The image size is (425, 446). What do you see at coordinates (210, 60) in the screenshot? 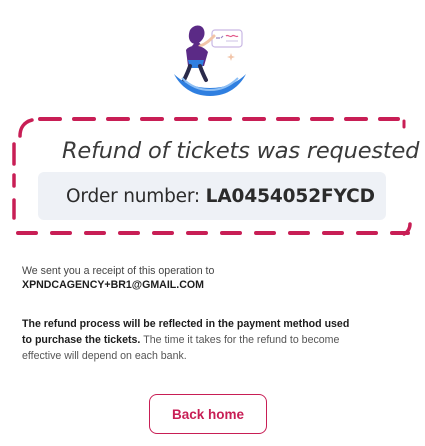
I see `person-with-ticket-illustration-icon` at bounding box center [210, 60].